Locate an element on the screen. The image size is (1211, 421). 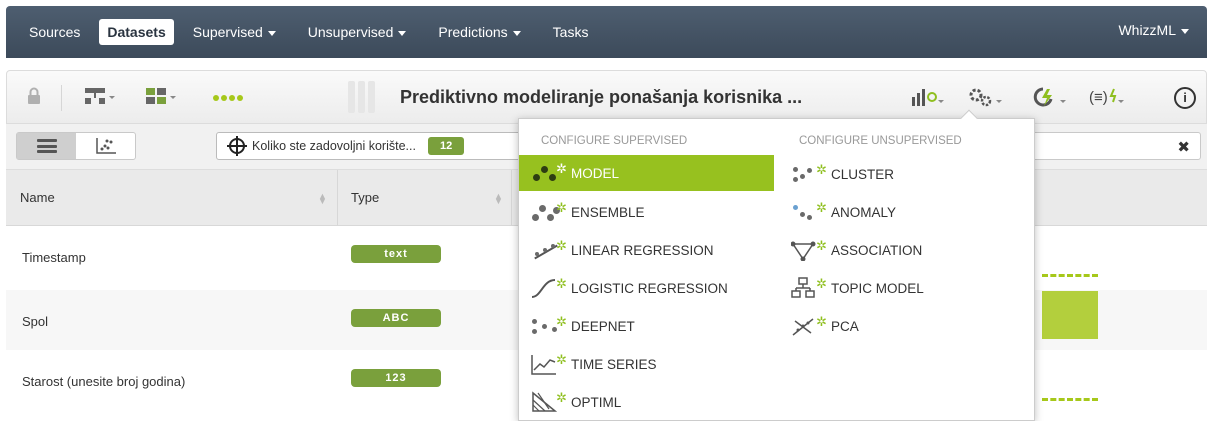
list-icon is located at coordinates (46, 146).